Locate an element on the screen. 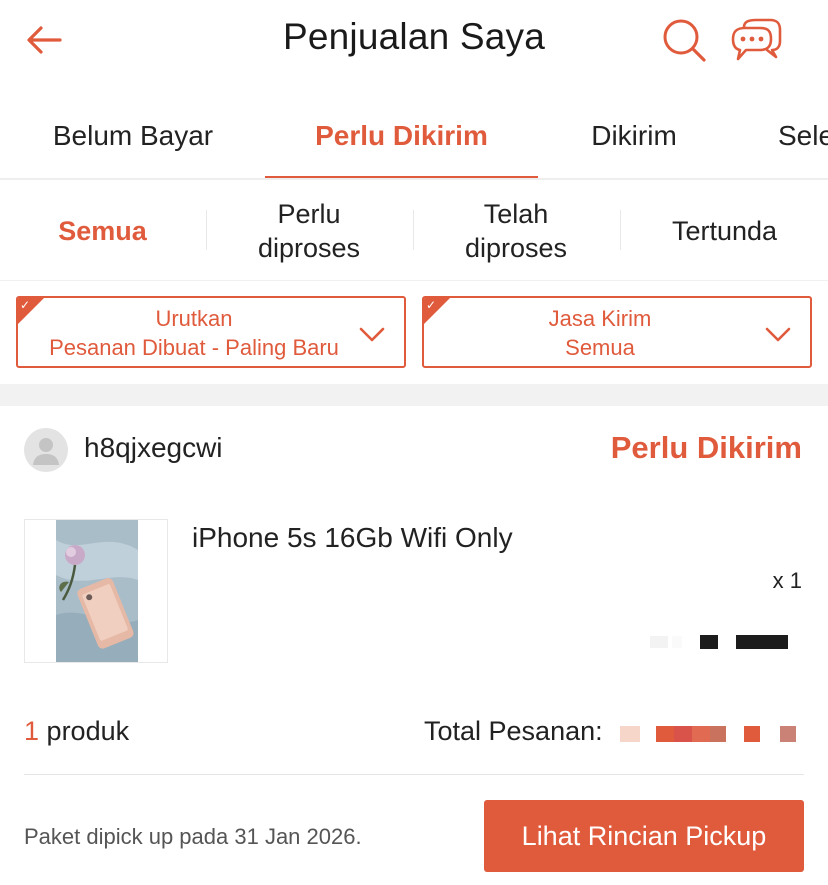 The width and height of the screenshot is (828, 885). section-divider is located at coordinates (414, 395).